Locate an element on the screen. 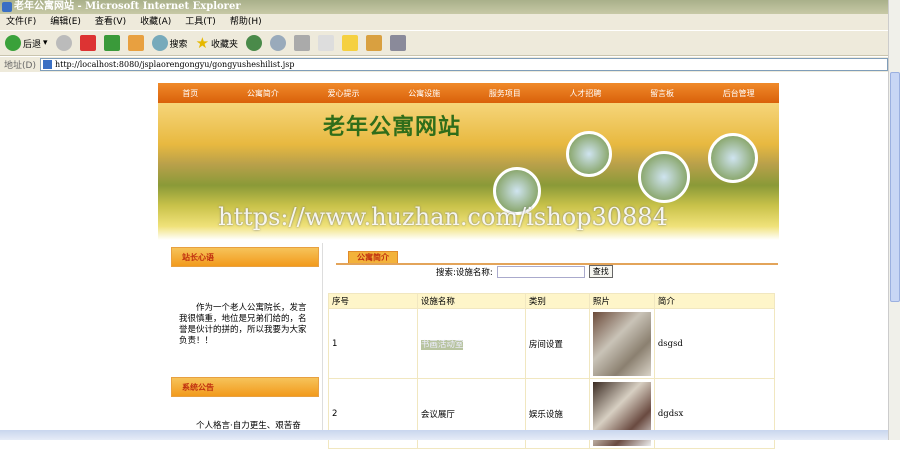  folder-icon is located at coordinates (374, 43).